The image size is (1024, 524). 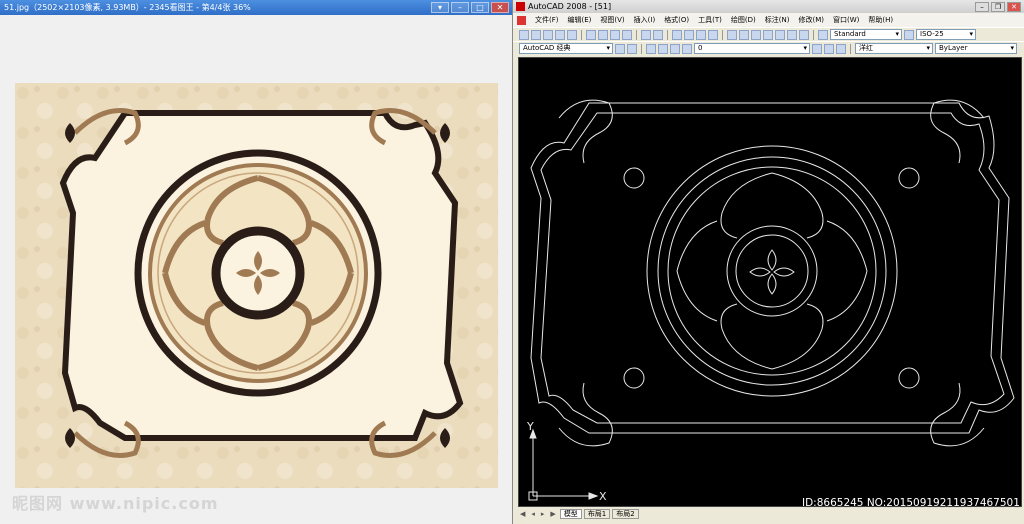 What do you see at coordinates (811, 20) in the screenshot?
I see `menu-modify: 修改(M)` at bounding box center [811, 20].